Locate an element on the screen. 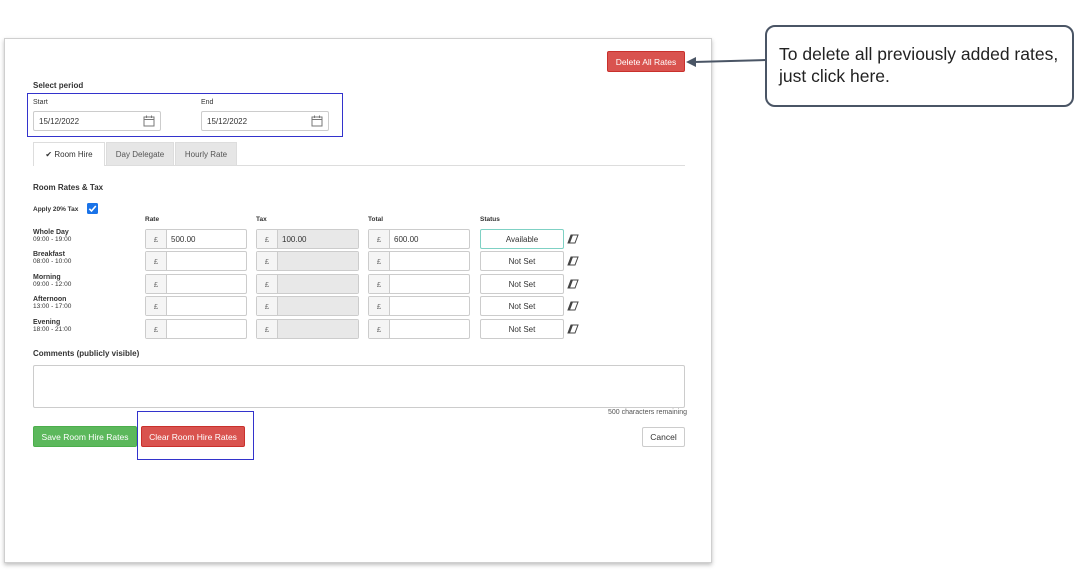 The height and width of the screenshot is (574, 1091). tab-room-hire: ✔ Room Hire is located at coordinates (69, 154).